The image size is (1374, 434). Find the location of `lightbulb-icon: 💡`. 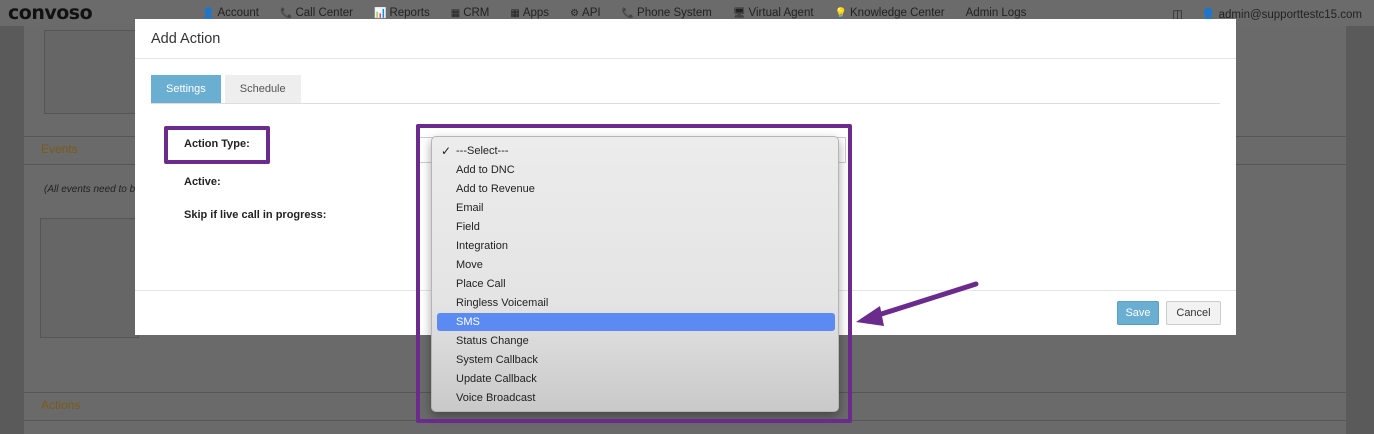

lightbulb-icon: 💡 is located at coordinates (840, 13).